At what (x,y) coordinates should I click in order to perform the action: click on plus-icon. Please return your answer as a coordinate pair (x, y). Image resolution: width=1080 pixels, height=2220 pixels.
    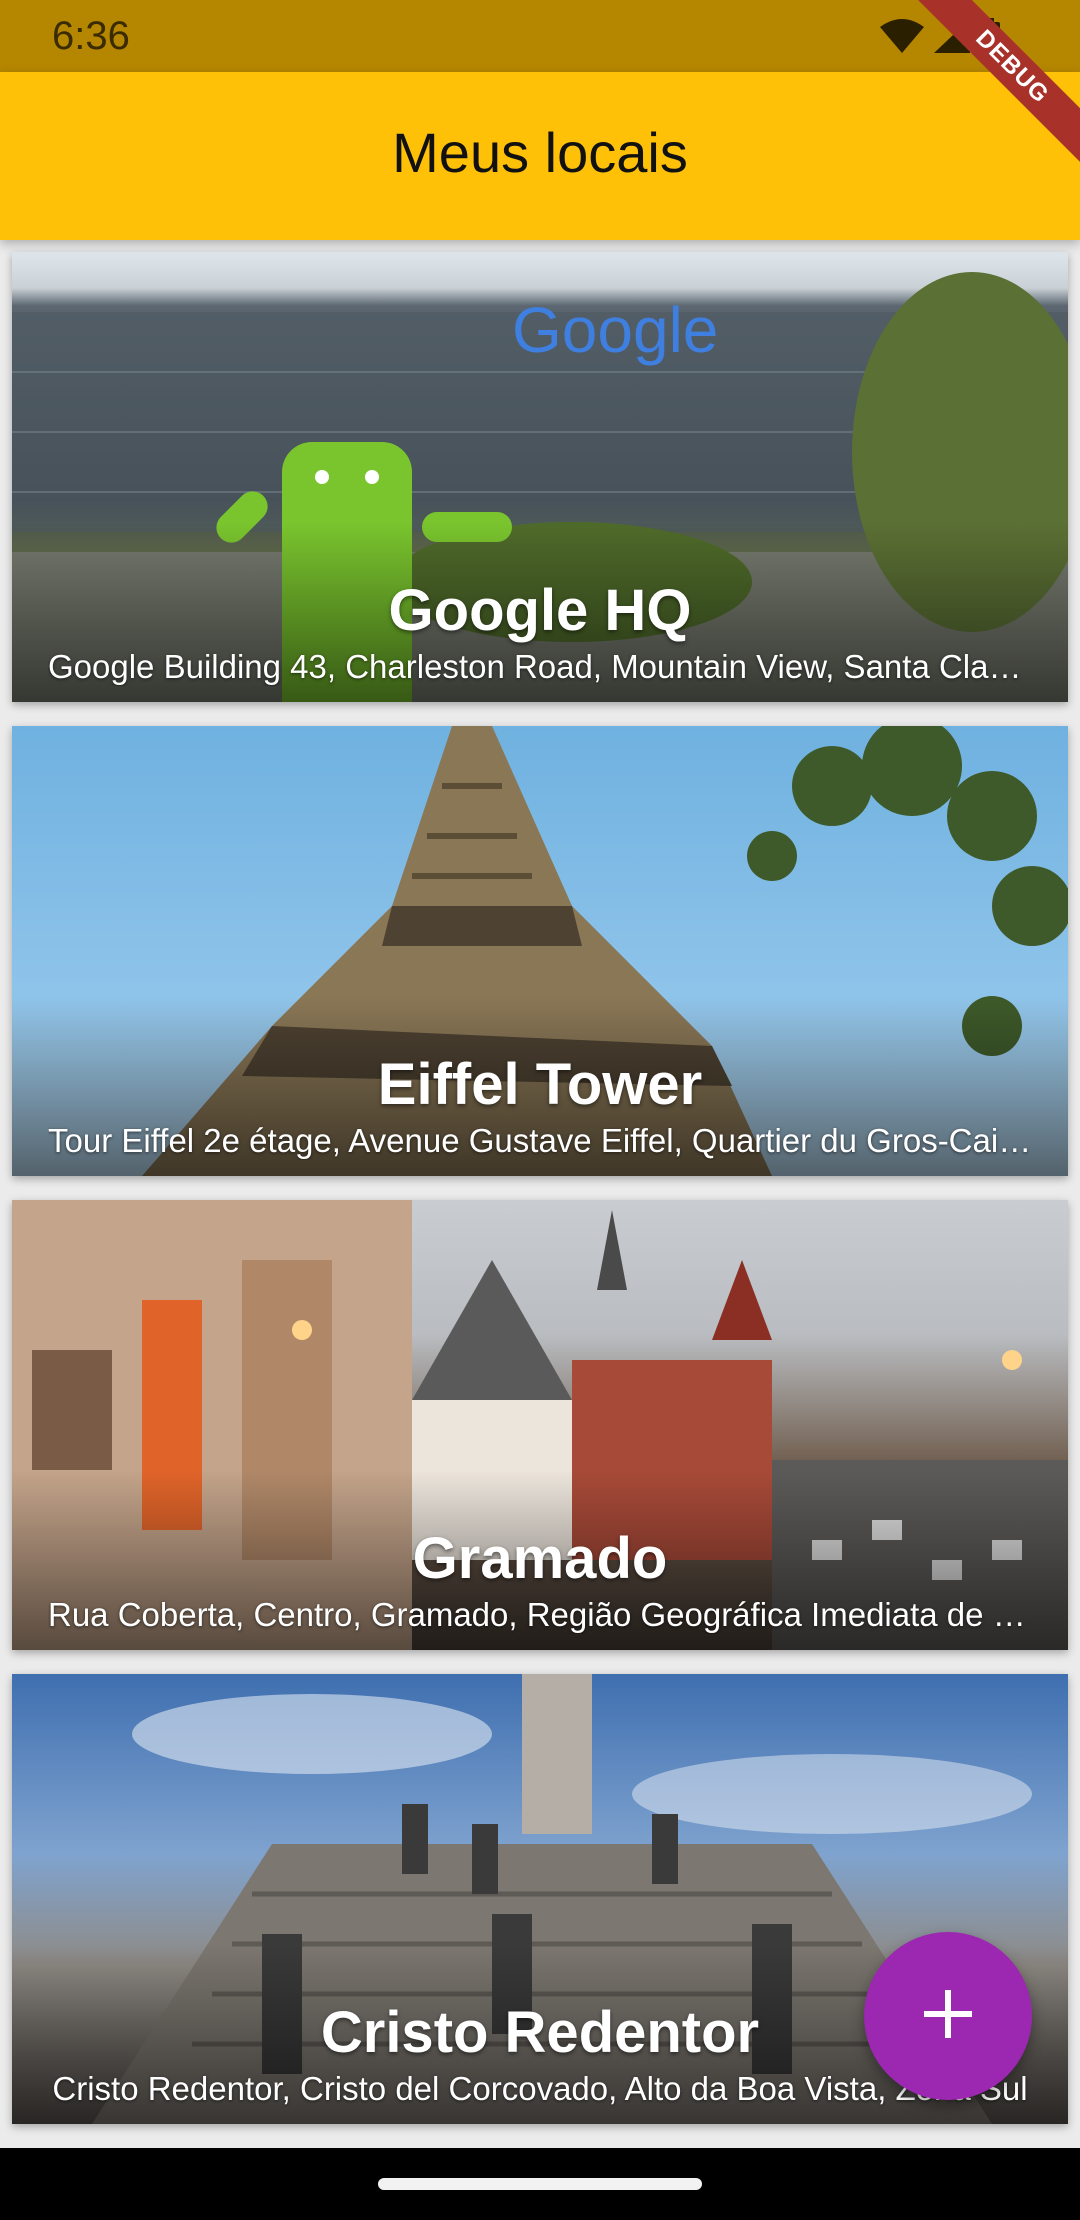
    Looking at the image, I should click on (948, 2016).